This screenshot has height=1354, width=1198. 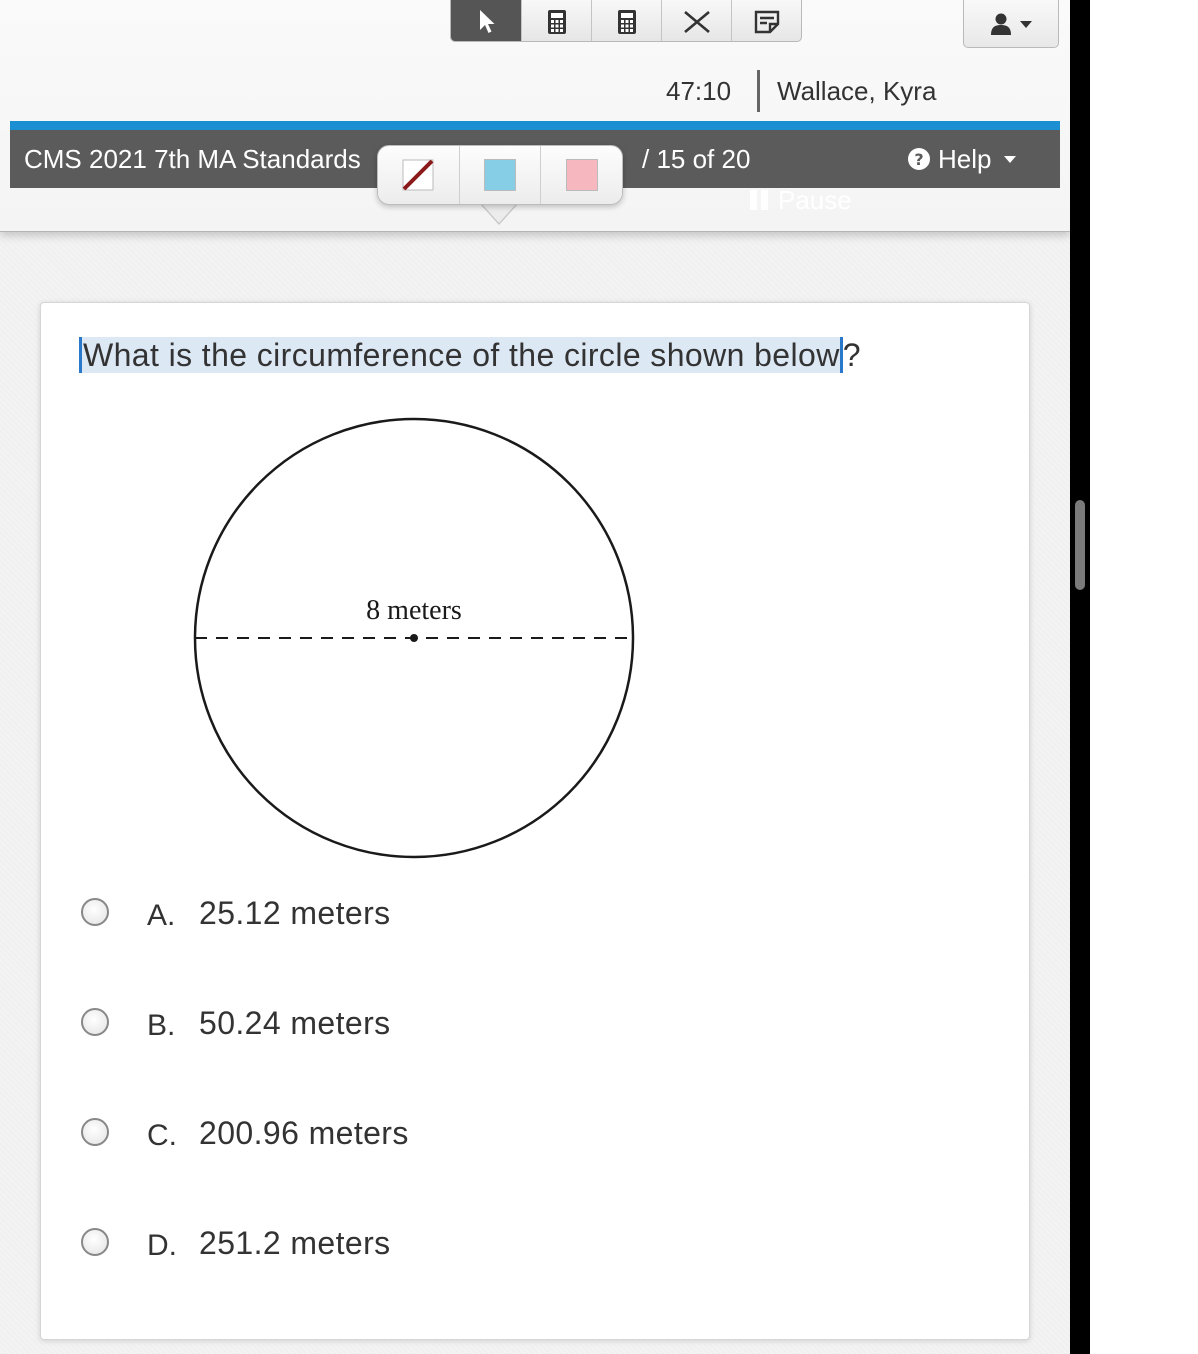 I want to click on choice-b-radio, so click(x=95, y=1022).